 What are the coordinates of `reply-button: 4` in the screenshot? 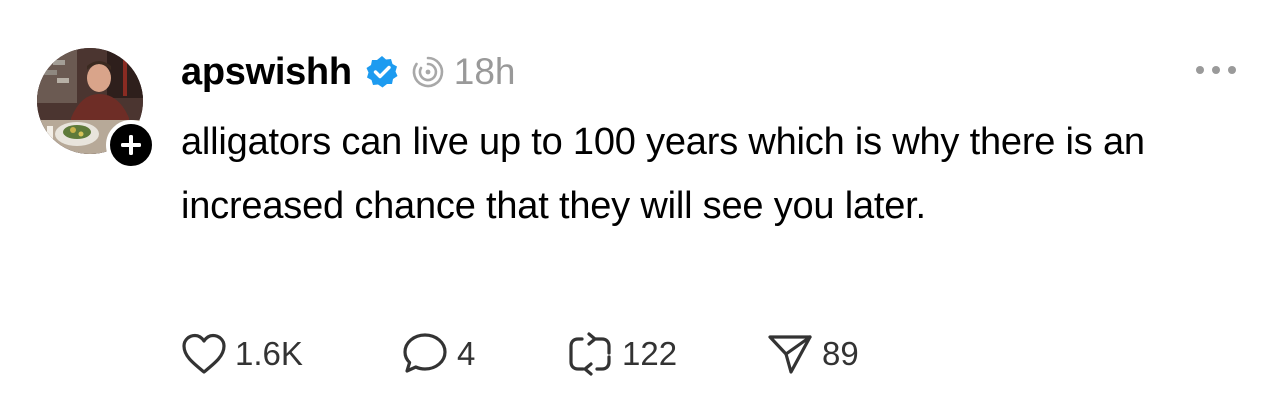 It's located at (483, 354).